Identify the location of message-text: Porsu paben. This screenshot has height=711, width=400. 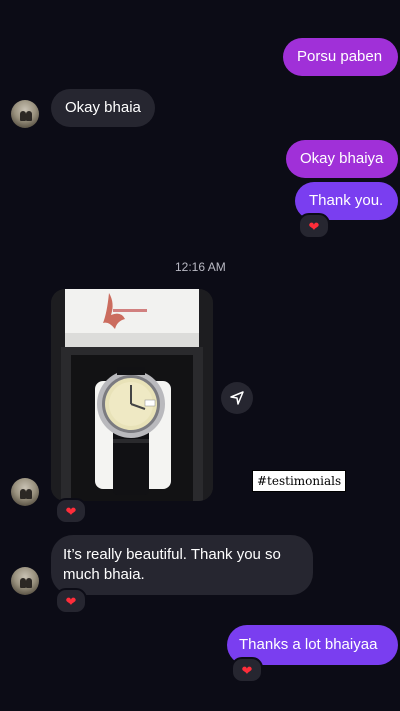
(340, 56).